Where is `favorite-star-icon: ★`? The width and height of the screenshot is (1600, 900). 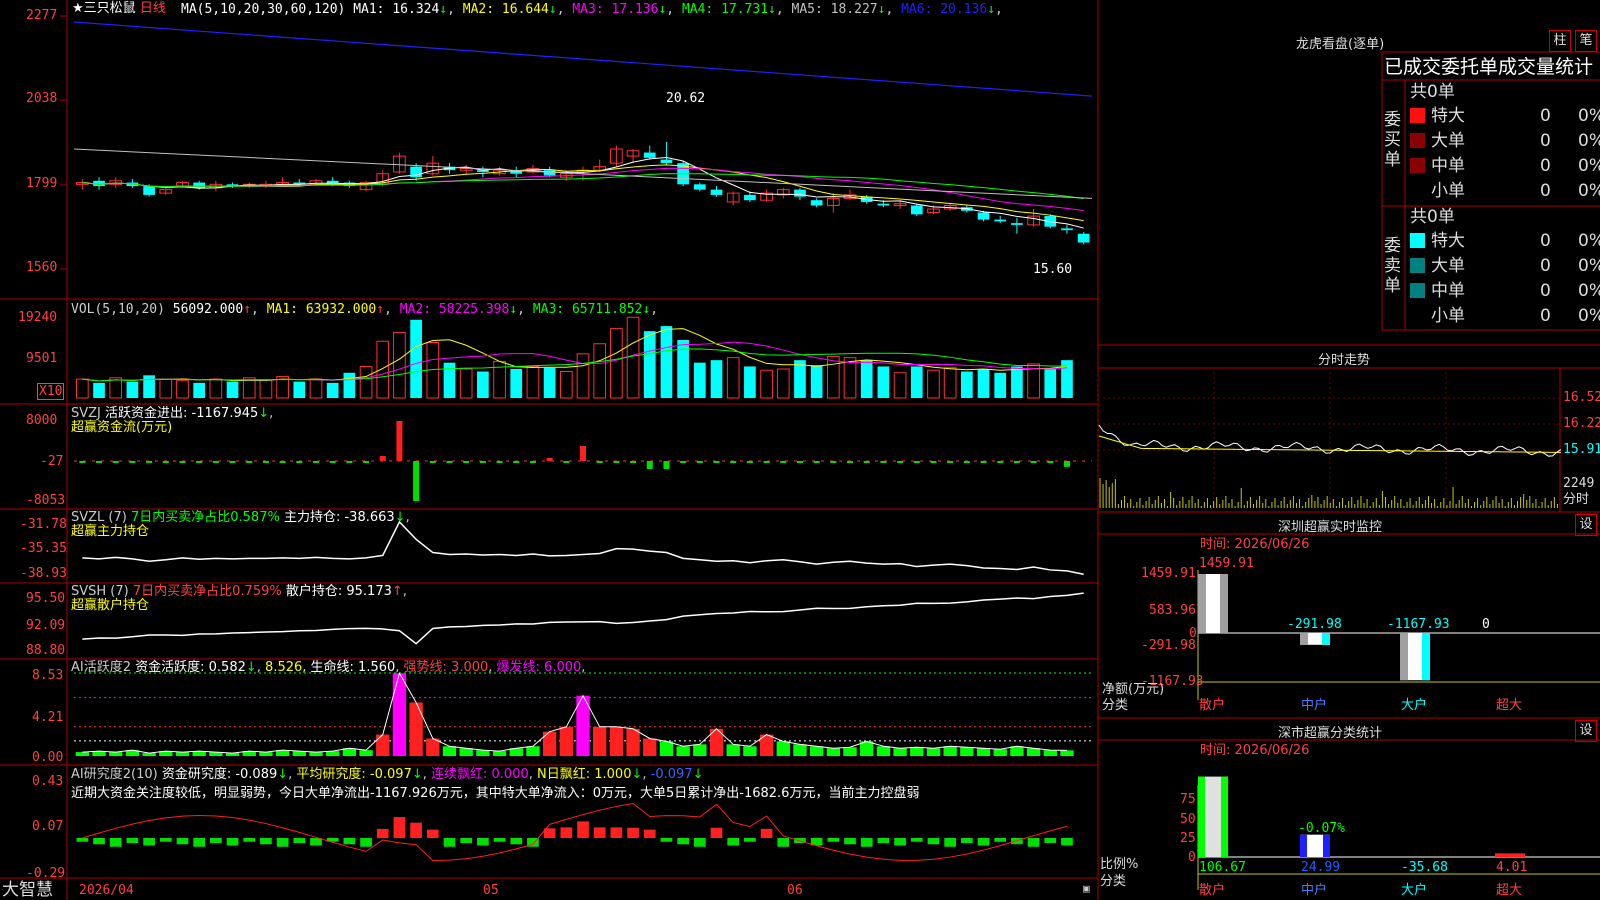 favorite-star-icon: ★ is located at coordinates (78, 8).